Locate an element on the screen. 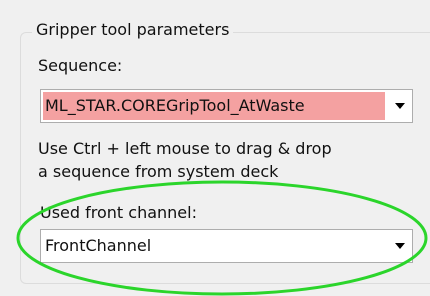 This screenshot has height=296, width=430. front-channel-dropdown: FrontChannel is located at coordinates (226, 246).